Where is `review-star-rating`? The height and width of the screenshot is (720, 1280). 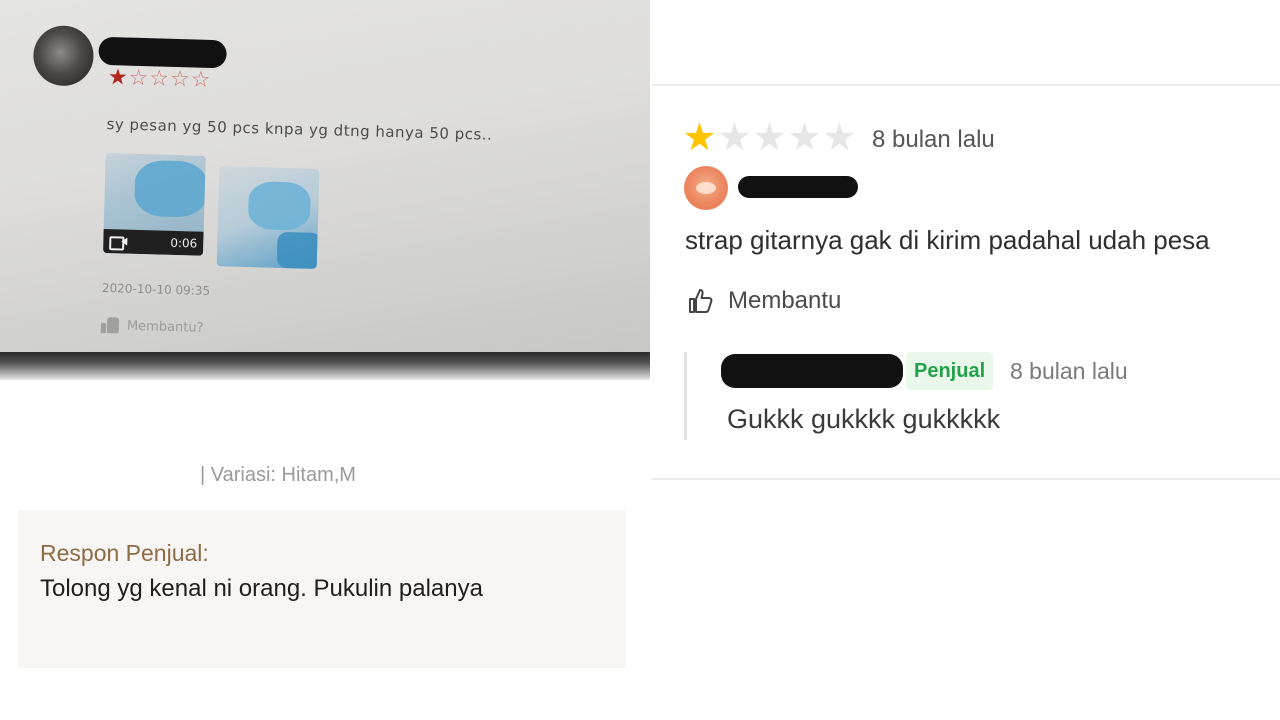
review-star-rating is located at coordinates (769, 137).